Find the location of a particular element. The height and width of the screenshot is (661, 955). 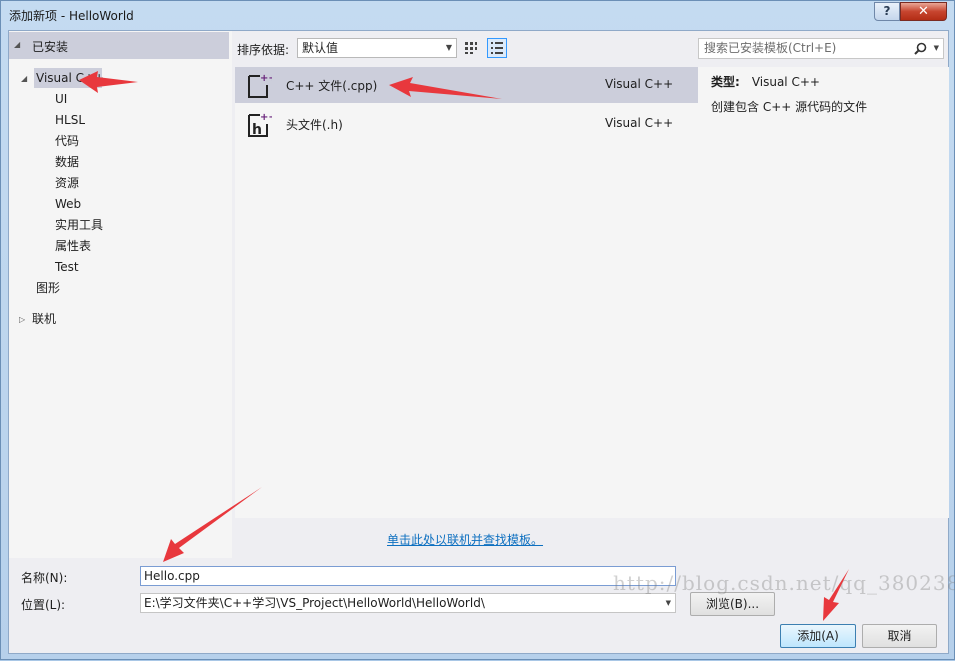

type-label: 类型: is located at coordinates (725, 82).